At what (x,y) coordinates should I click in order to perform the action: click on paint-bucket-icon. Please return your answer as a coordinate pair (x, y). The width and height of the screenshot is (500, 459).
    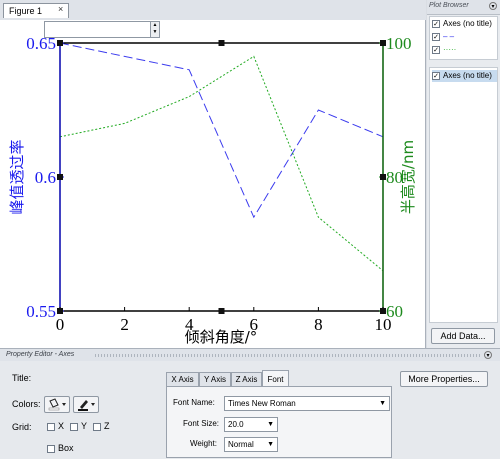
    Looking at the image, I should click on (57, 404).